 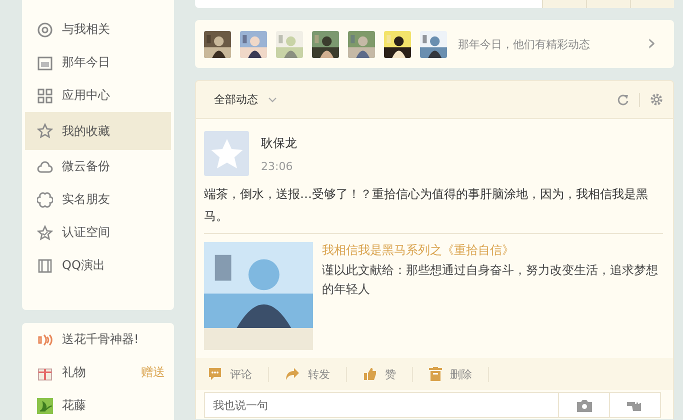 I want to click on post-time: 23:06, so click(x=277, y=166).